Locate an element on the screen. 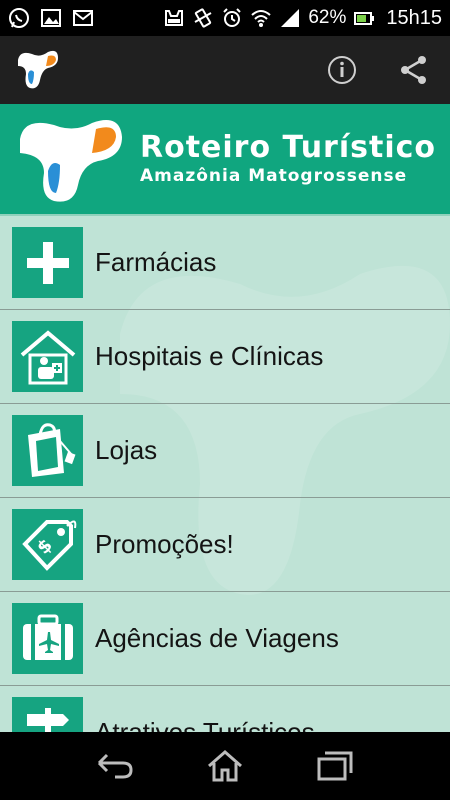 The width and height of the screenshot is (450, 800). vibrate-icon is located at coordinates (203, 18).